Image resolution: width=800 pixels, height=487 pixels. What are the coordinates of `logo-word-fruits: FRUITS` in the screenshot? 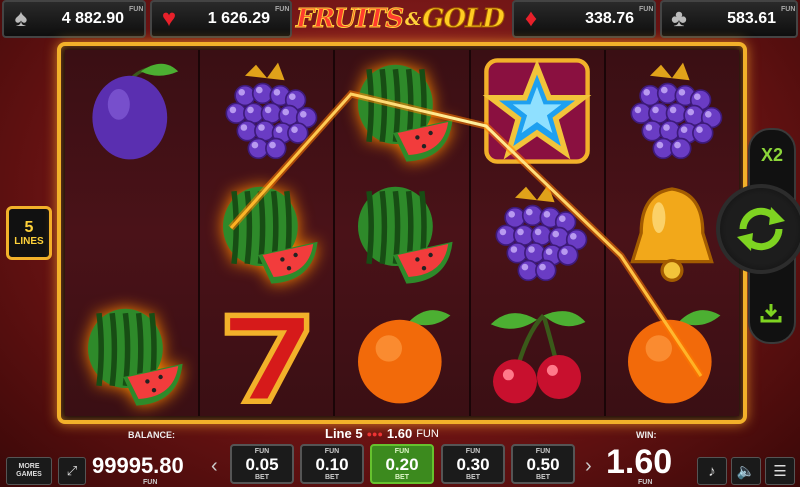 It's located at (349, 19).